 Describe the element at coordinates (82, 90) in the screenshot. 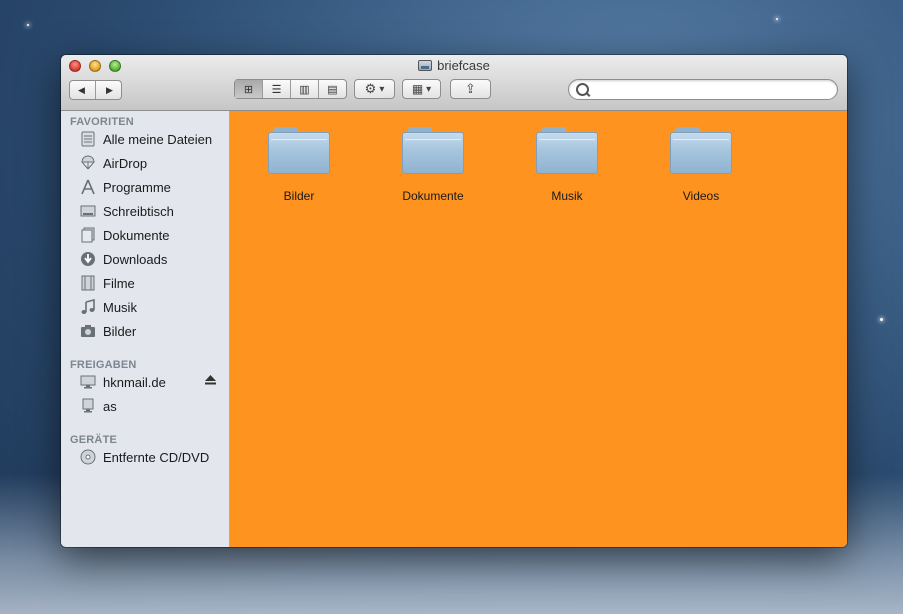

I see `back-arrow-icon: ◀` at that location.